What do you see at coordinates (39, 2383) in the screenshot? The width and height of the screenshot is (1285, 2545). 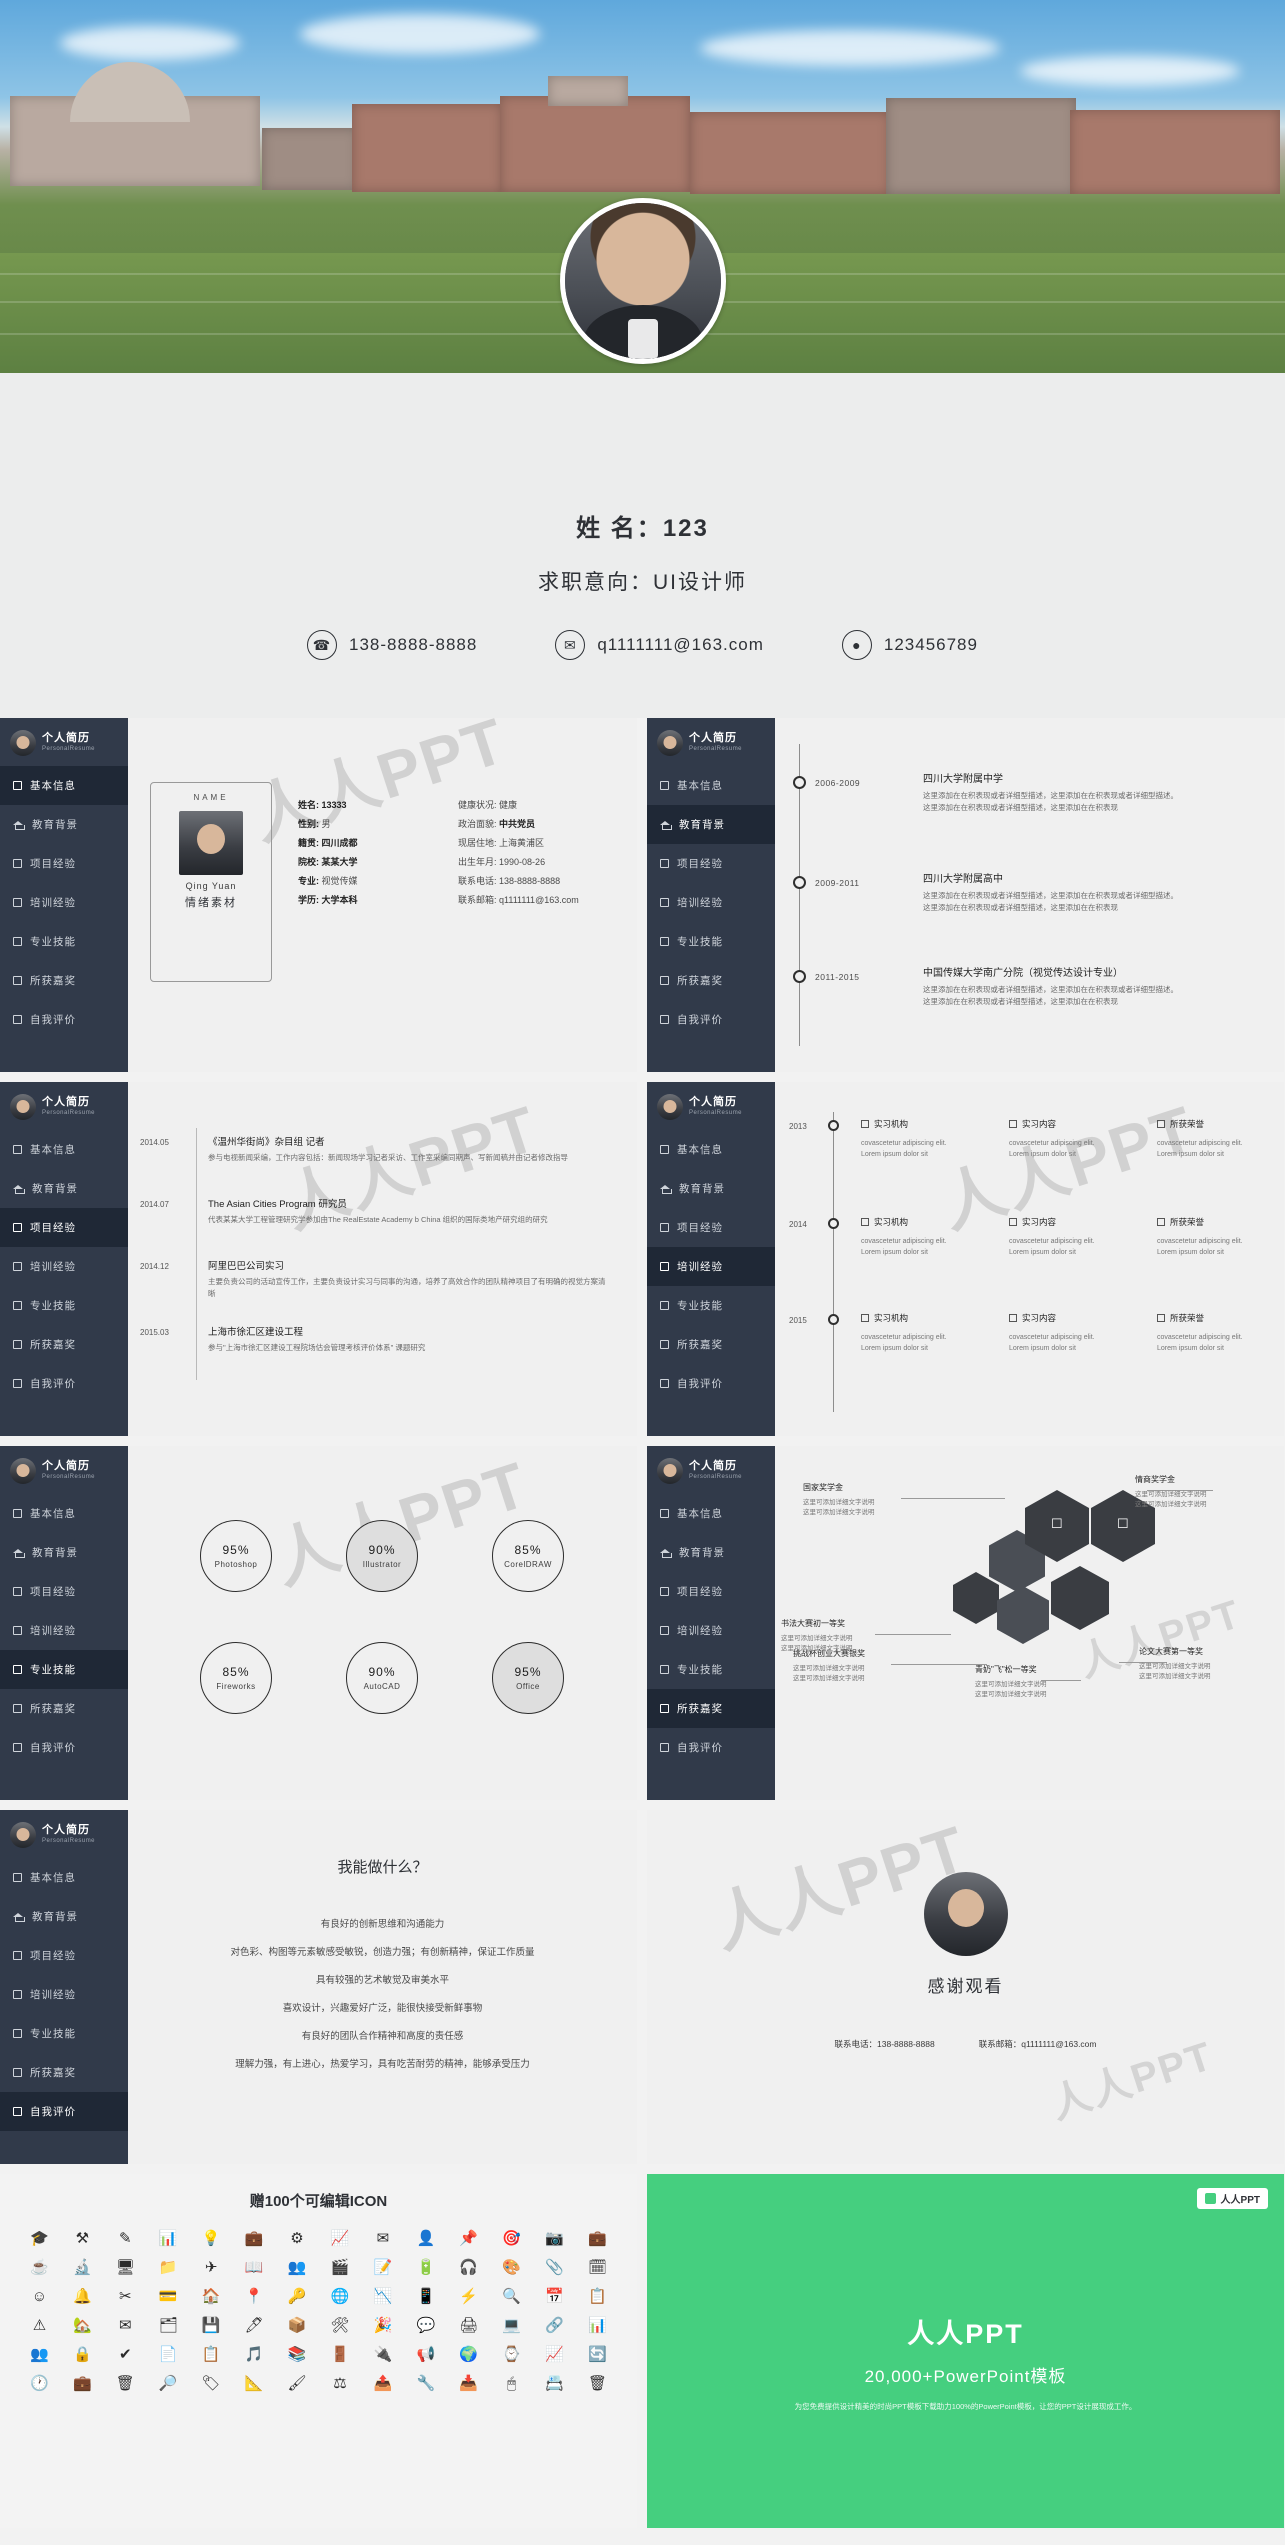 I see `bonus-icon-70: 🕐` at bounding box center [39, 2383].